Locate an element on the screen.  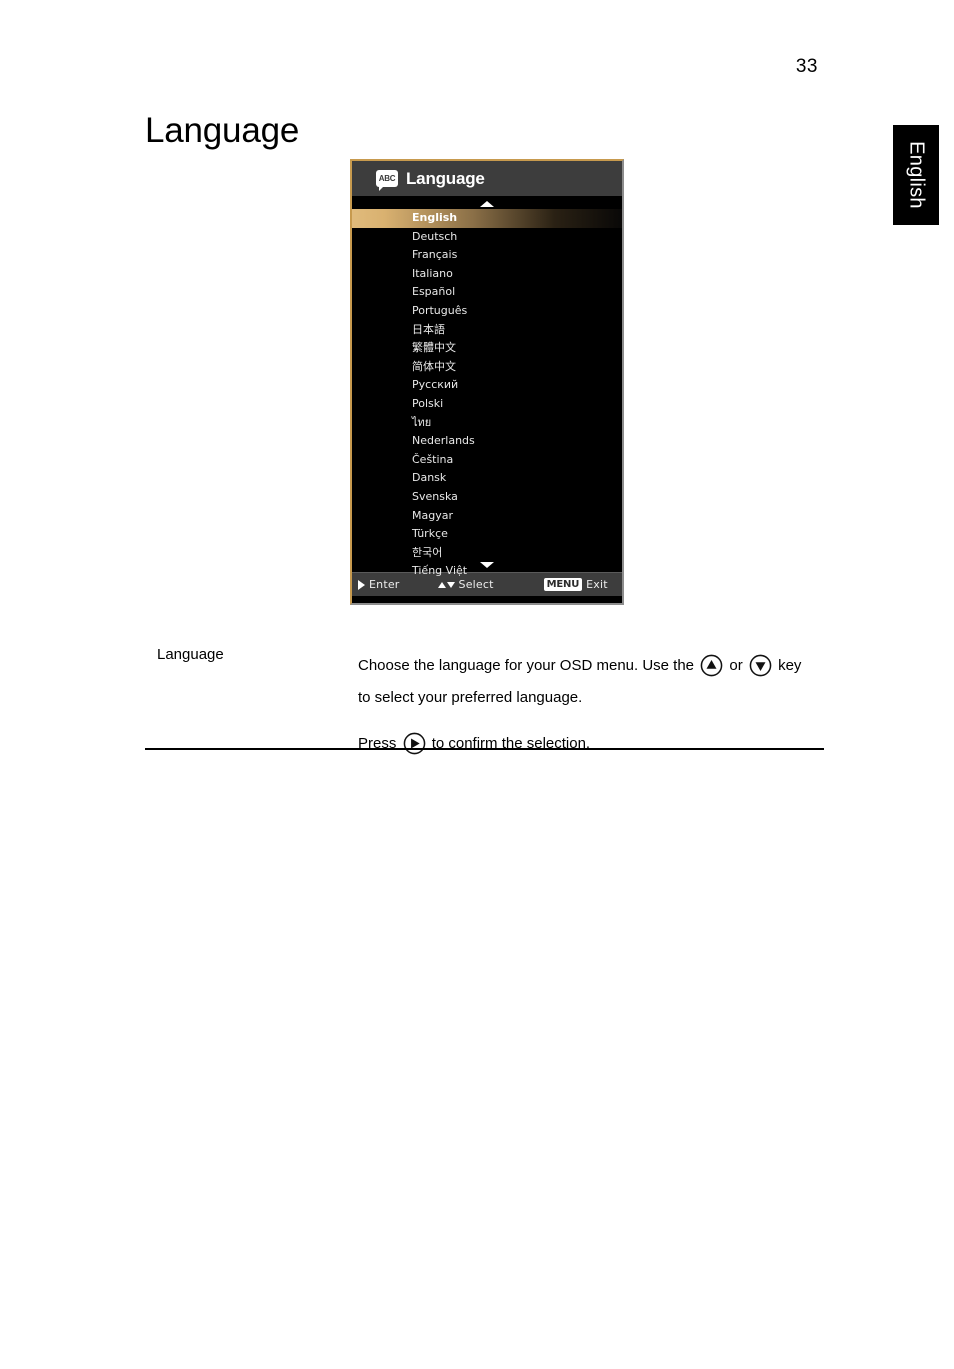
language-option: Dansk is located at coordinates (487, 478).